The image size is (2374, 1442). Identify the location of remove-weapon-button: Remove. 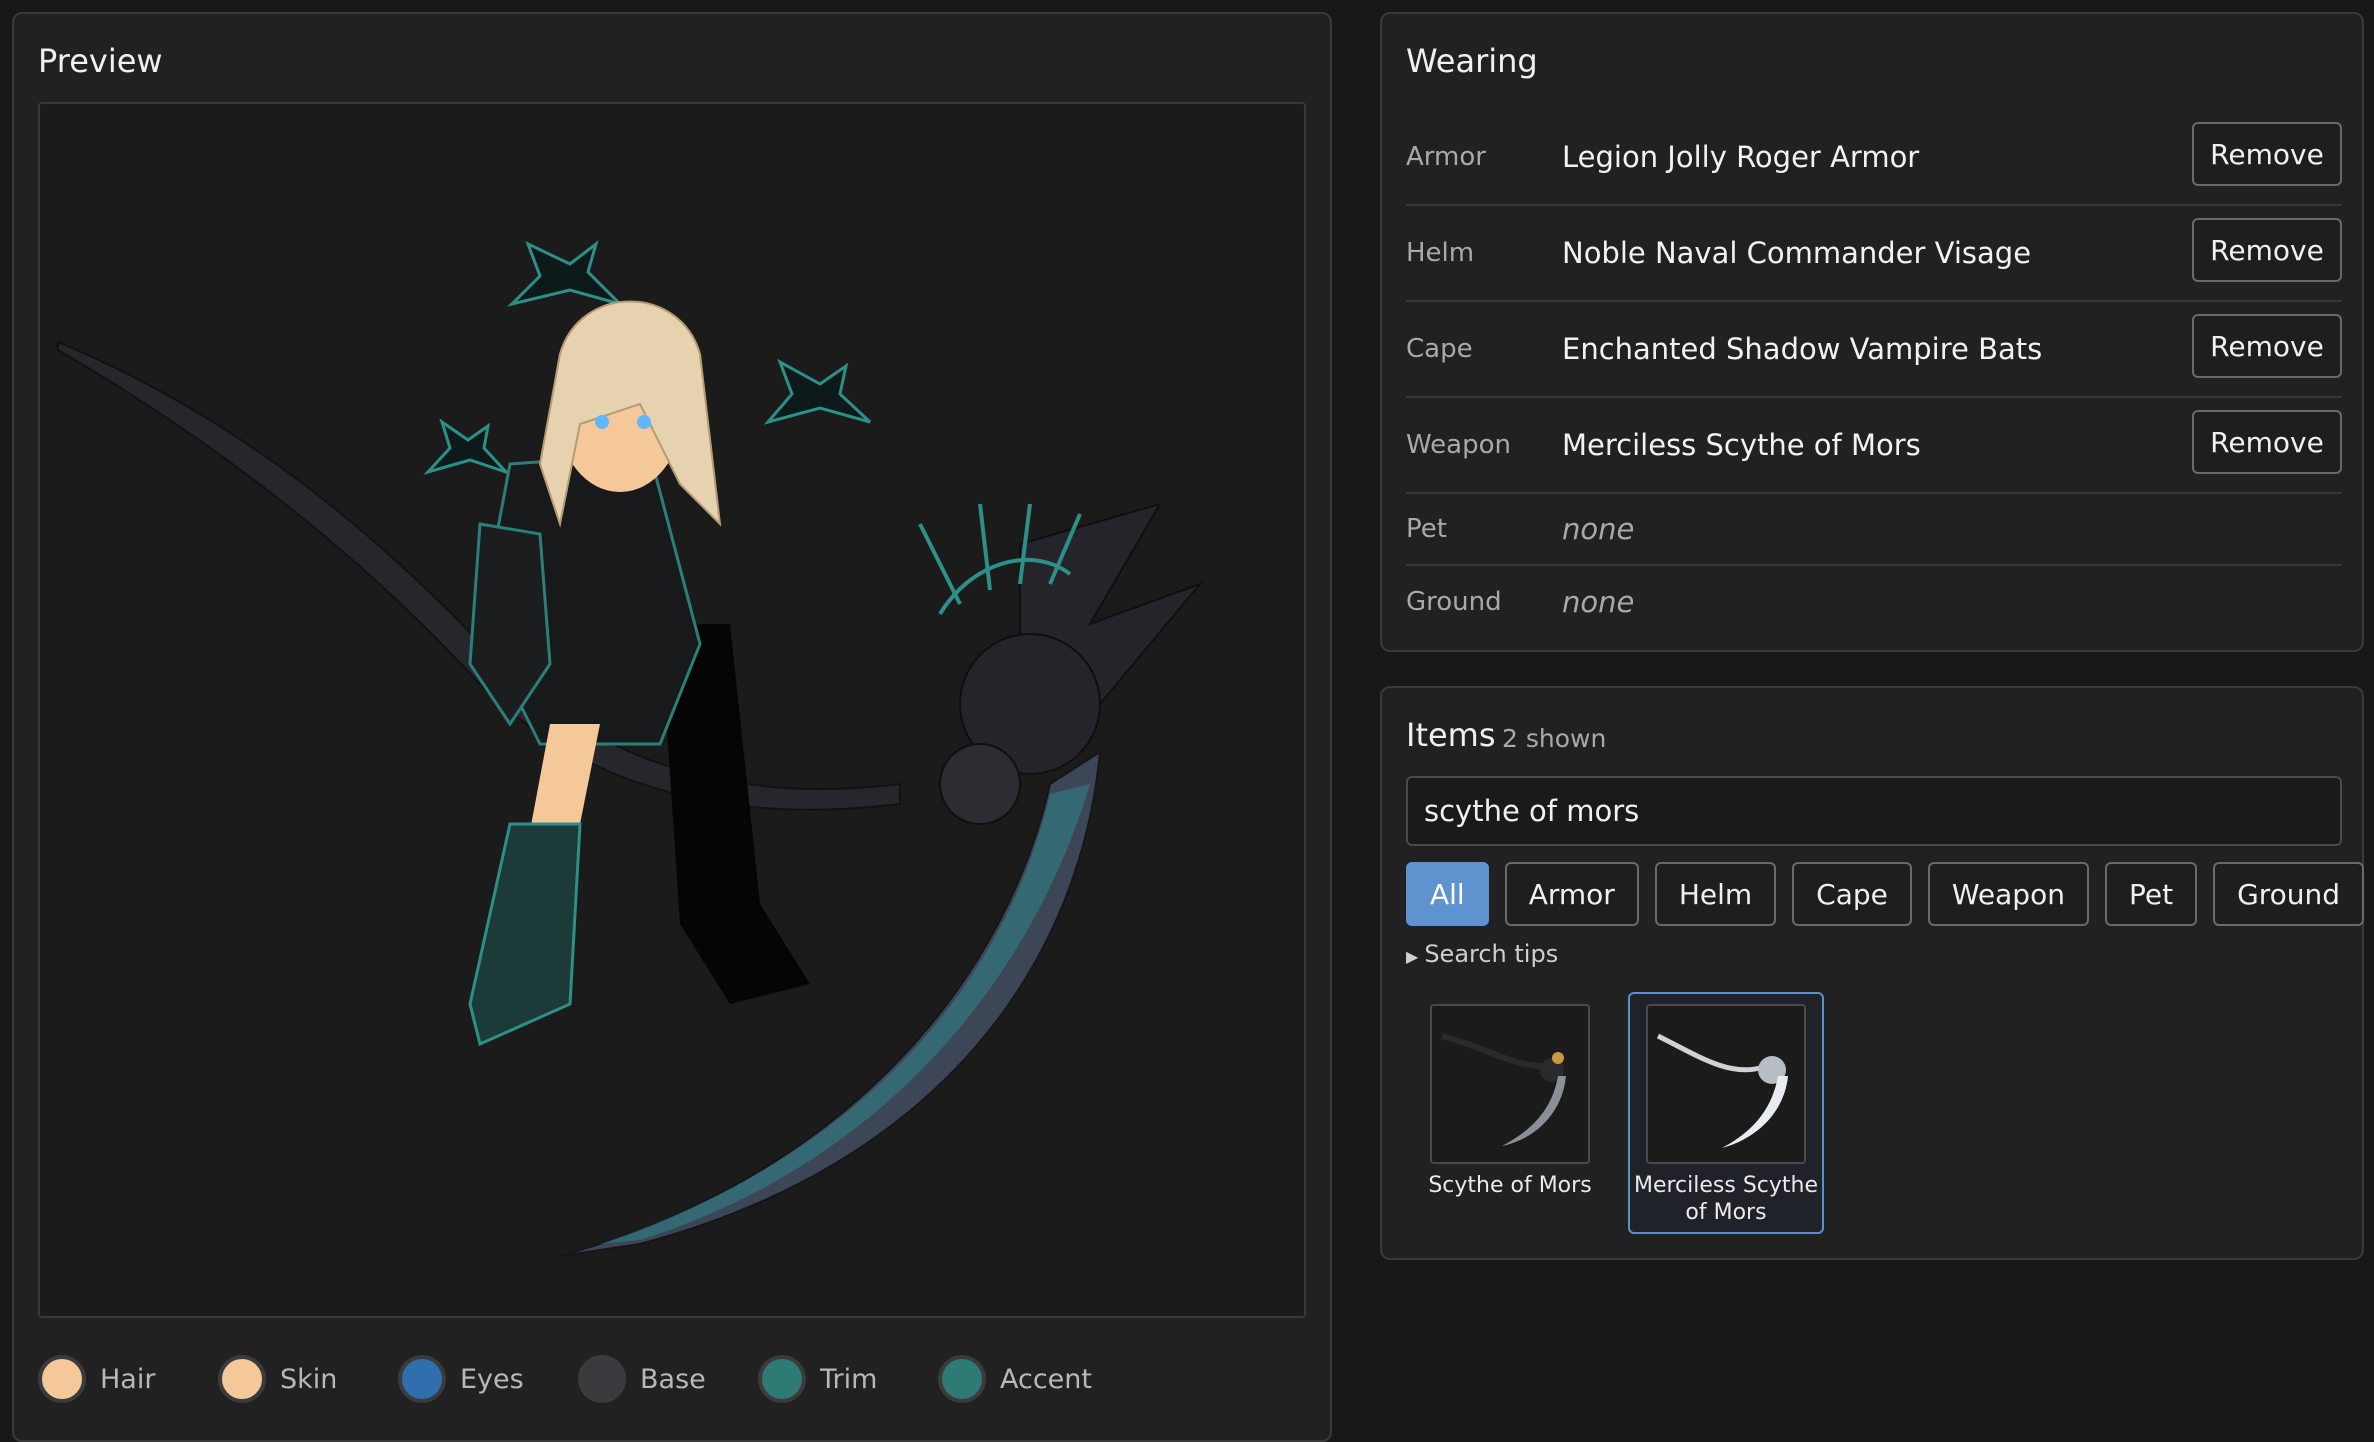
(2267, 442).